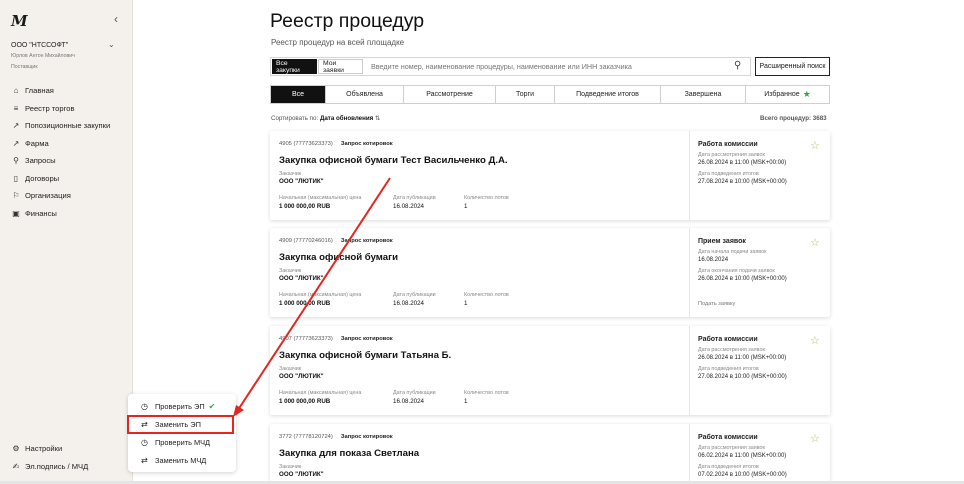 This screenshot has width=964, height=484. I want to click on sidebar-item-organization: ⚐ Организация, so click(60, 196).